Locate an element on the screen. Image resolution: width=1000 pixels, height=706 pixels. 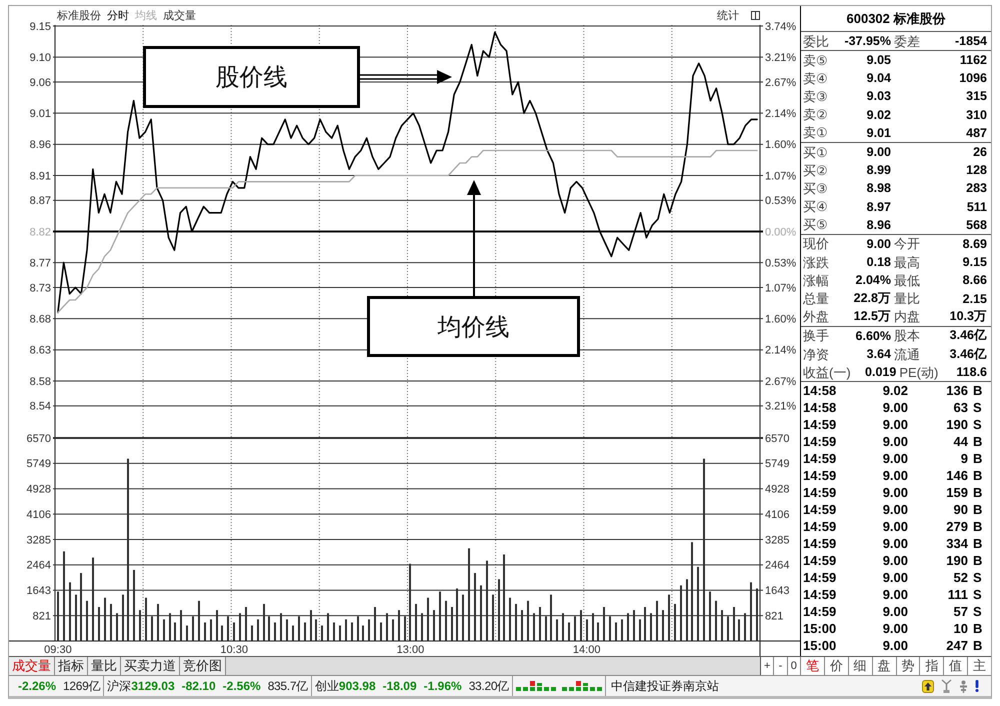
order-price: 9.01 is located at coordinates (879, 133).